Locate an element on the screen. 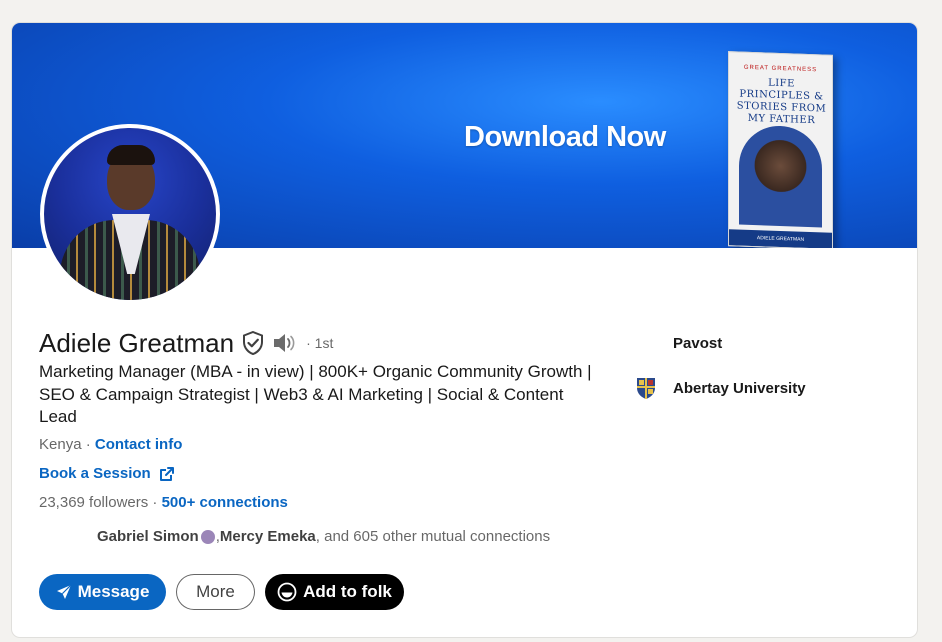 Image resolution: width=942 pixels, height=642 pixels. send-paper-plane-icon is located at coordinates (64, 592).